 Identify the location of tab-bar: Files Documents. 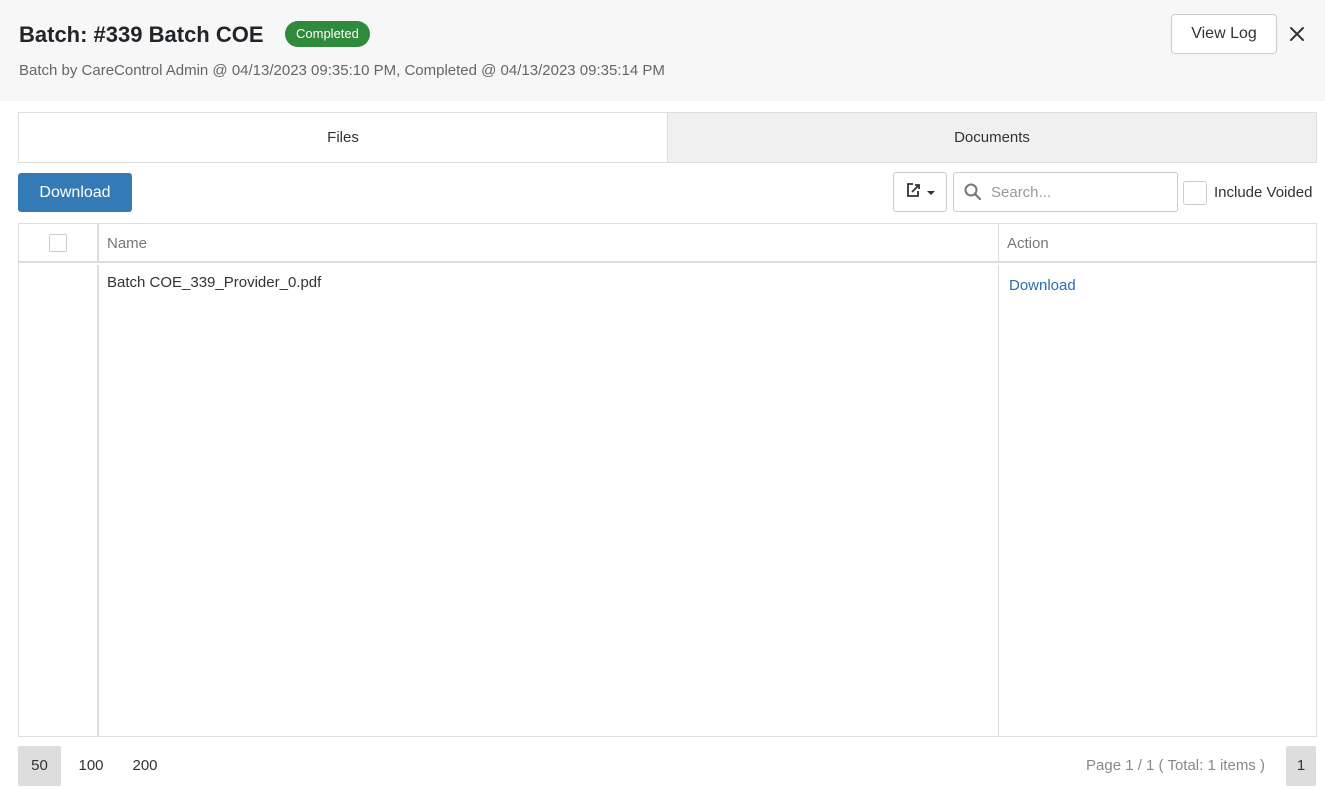
(667, 137).